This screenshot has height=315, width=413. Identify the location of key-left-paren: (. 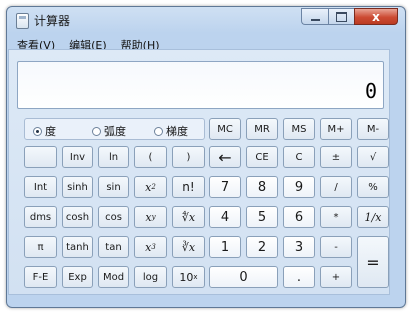
(150, 157).